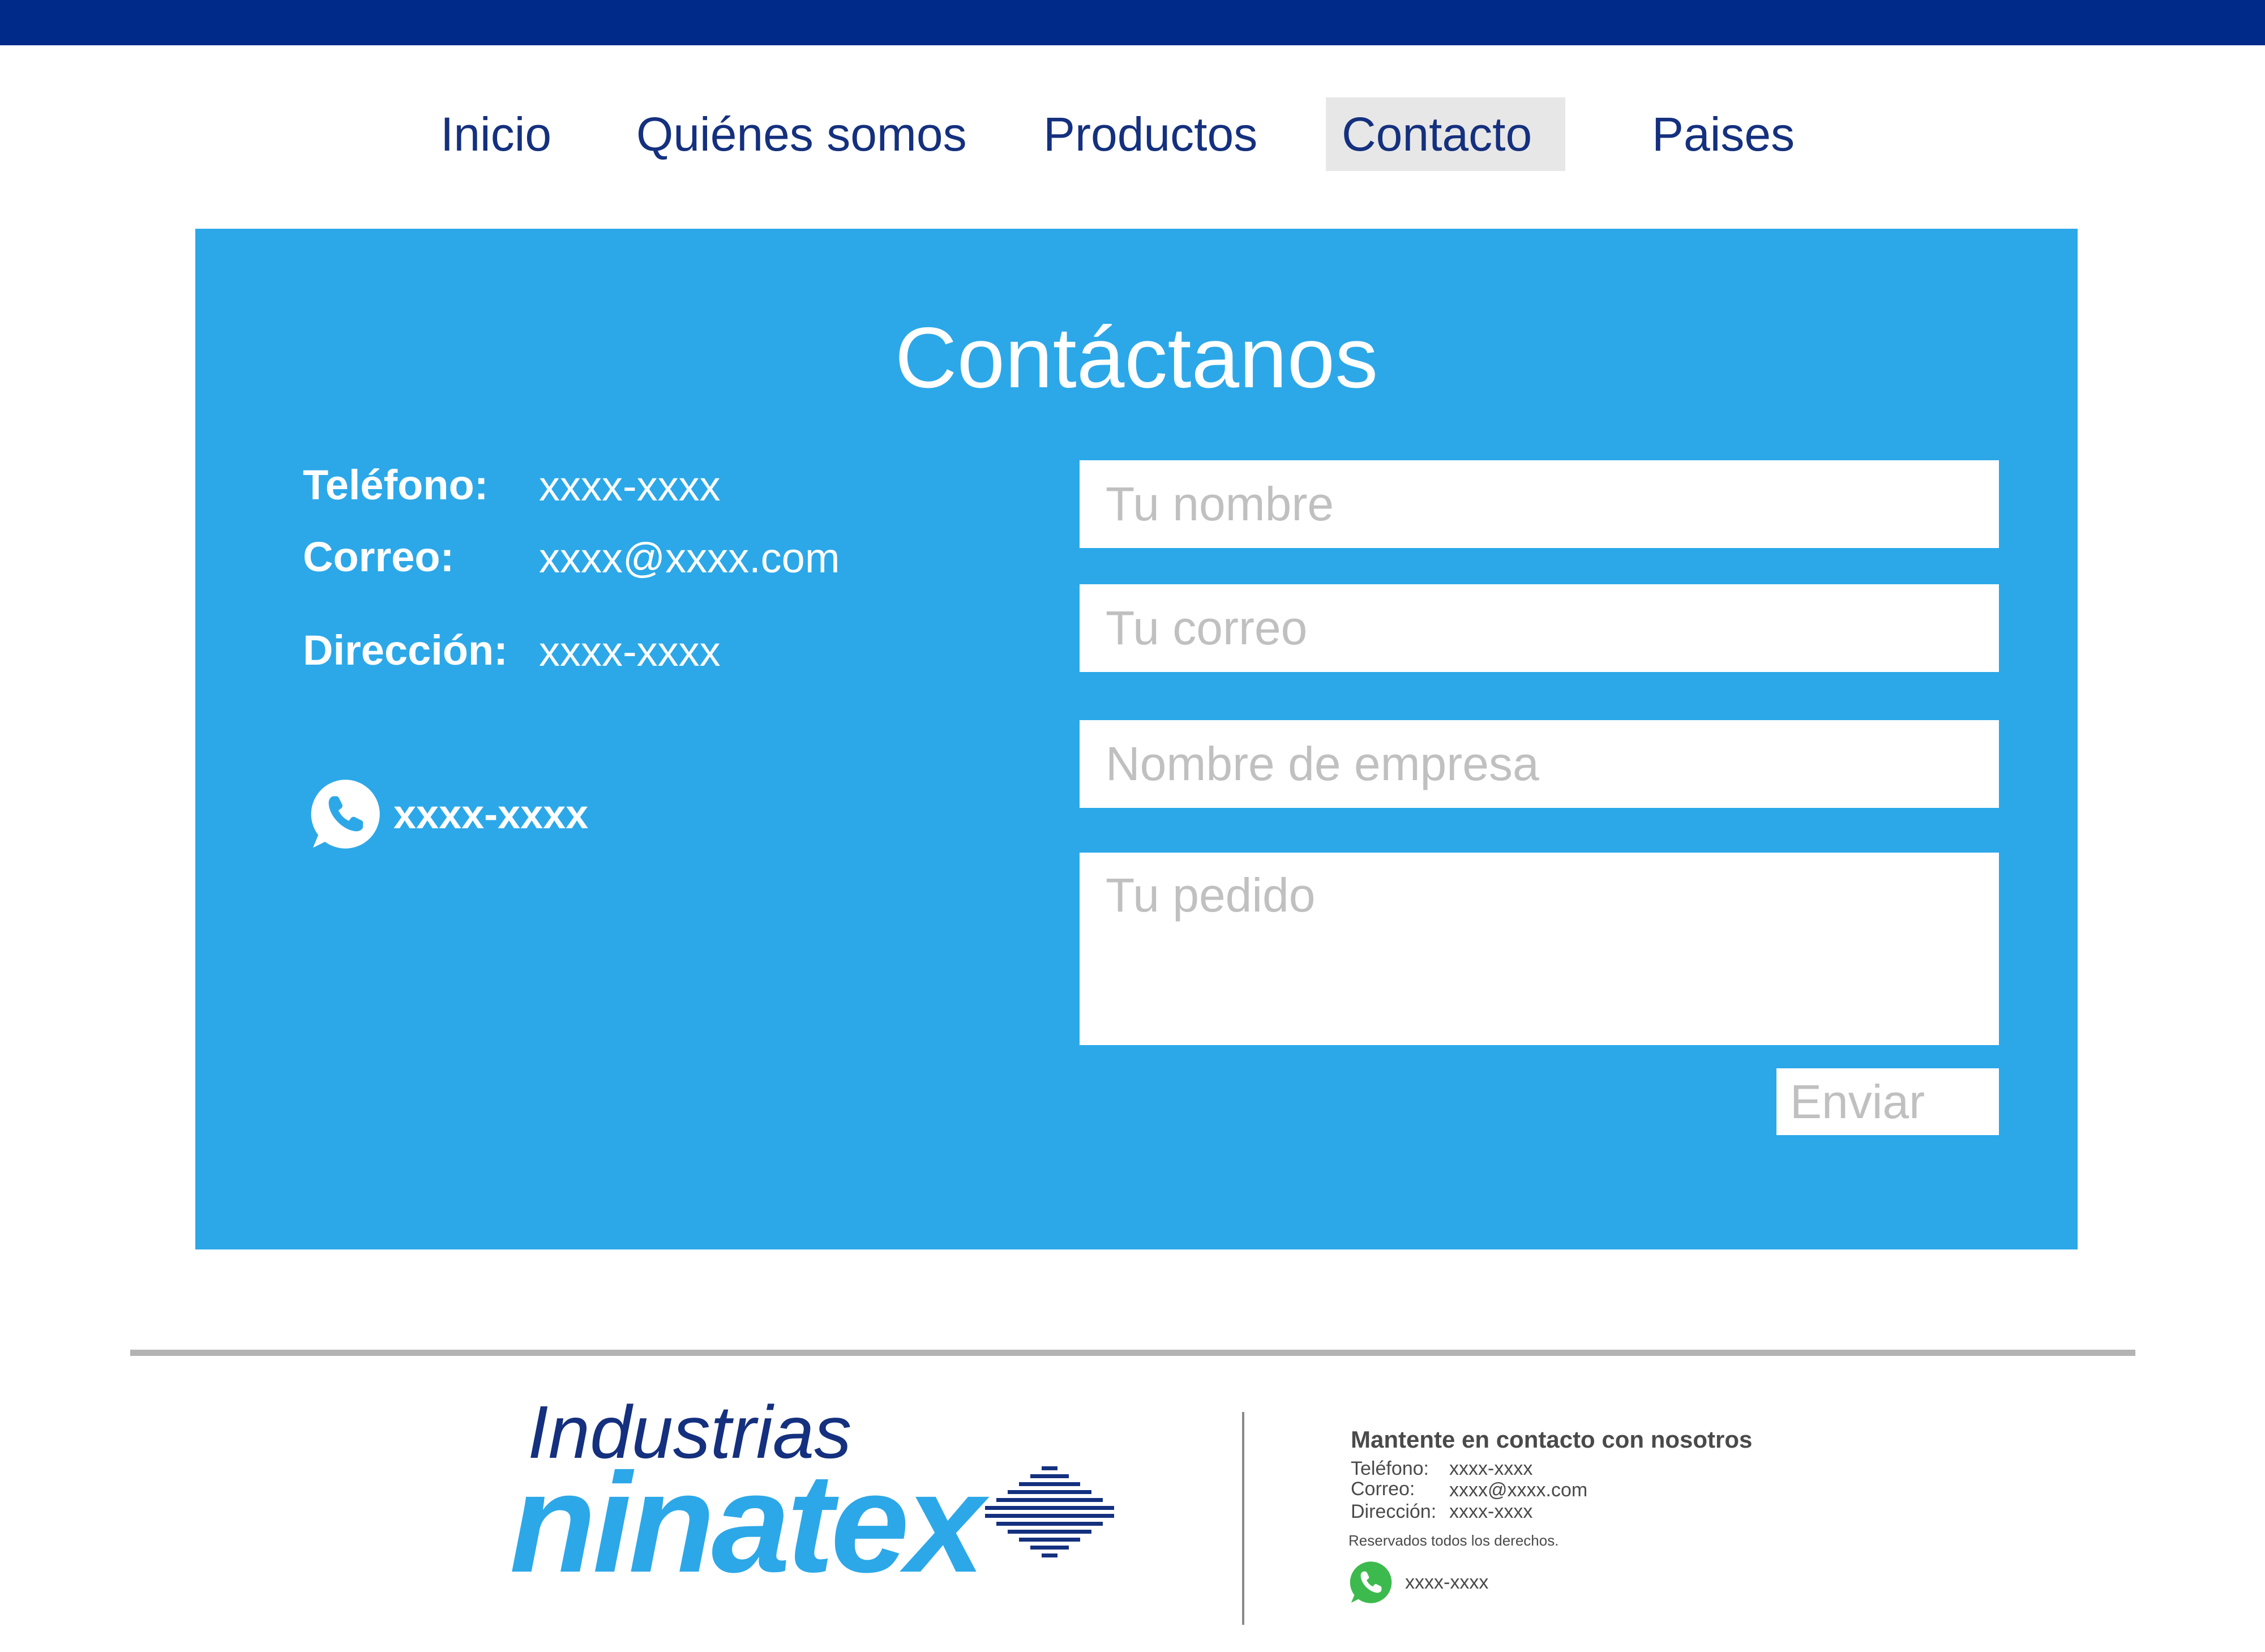  What do you see at coordinates (1491, 1511) in the screenshot?
I see `footer-address-value: xxxx-xxxx` at bounding box center [1491, 1511].